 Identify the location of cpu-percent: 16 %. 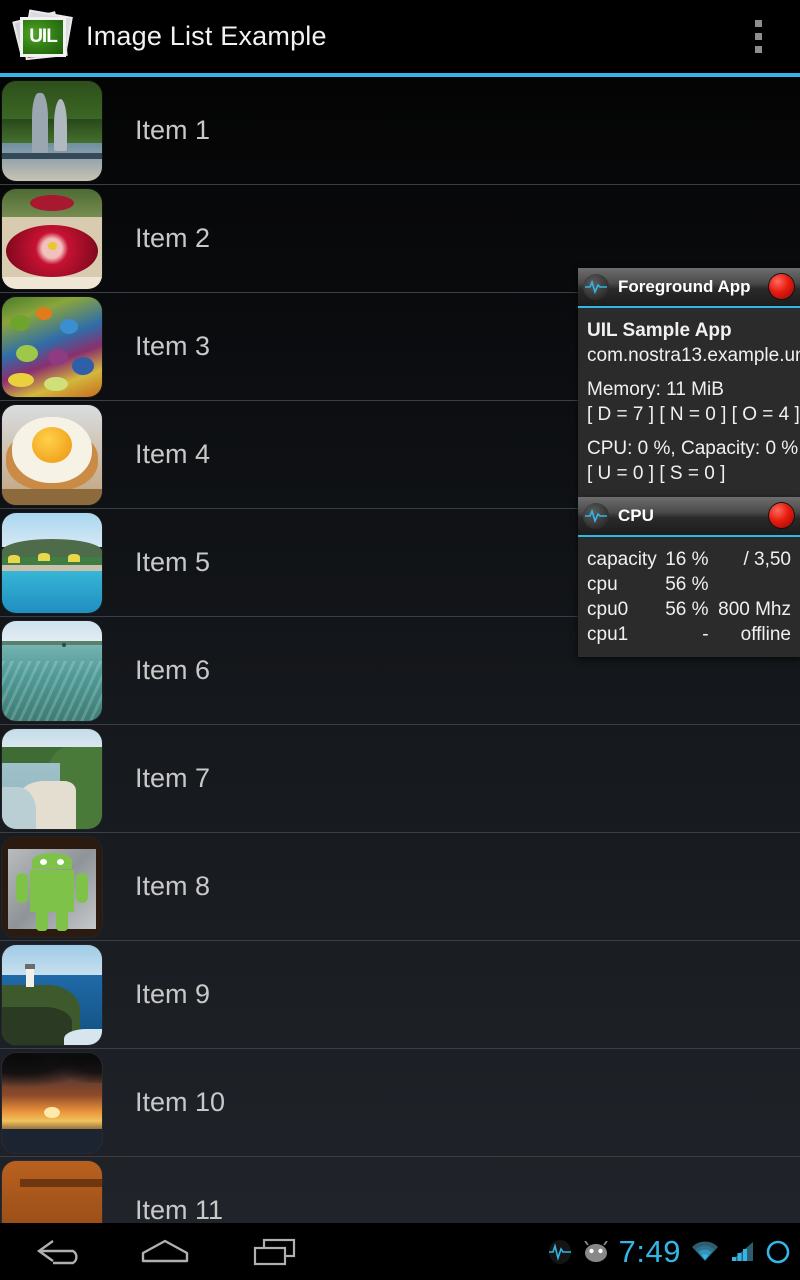
(687, 559).